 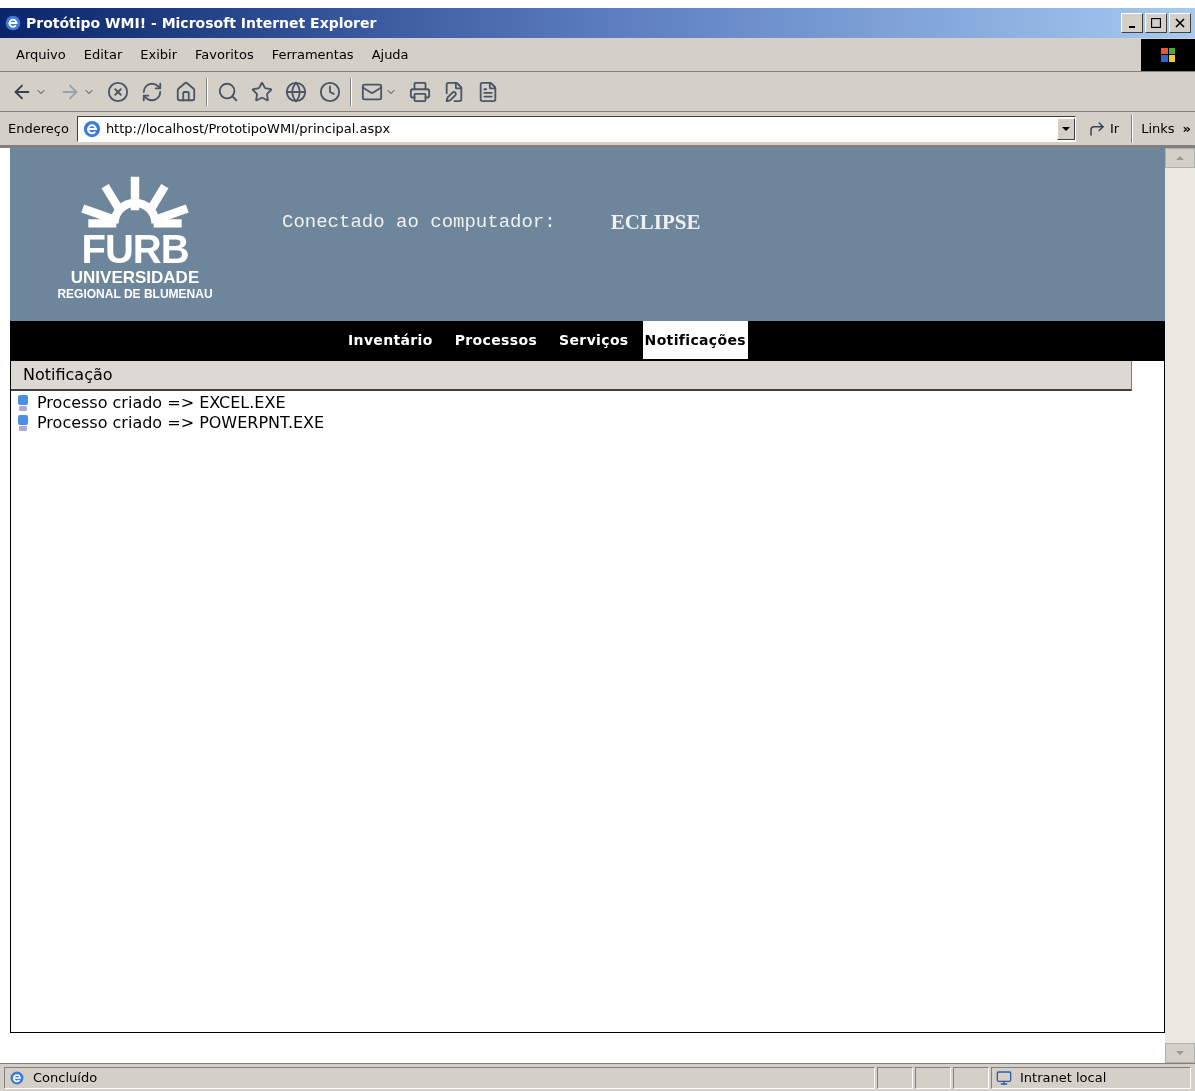 I want to click on computer-name: ECLIPSE, so click(x=655, y=222).